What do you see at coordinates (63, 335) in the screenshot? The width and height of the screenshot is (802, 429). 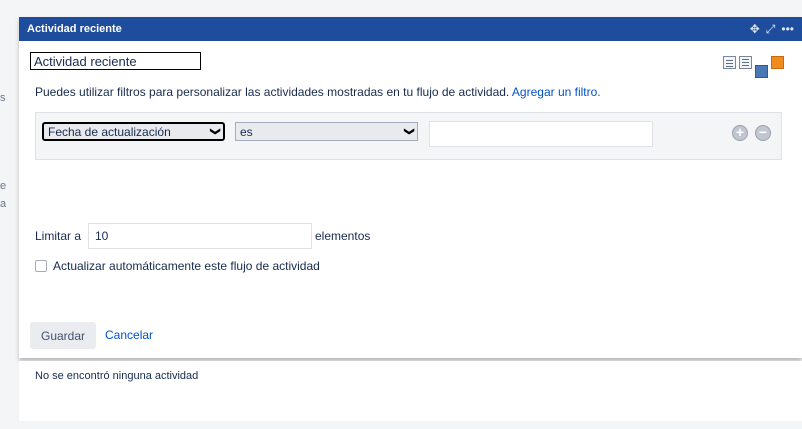 I see `save-button: Guardar` at bounding box center [63, 335].